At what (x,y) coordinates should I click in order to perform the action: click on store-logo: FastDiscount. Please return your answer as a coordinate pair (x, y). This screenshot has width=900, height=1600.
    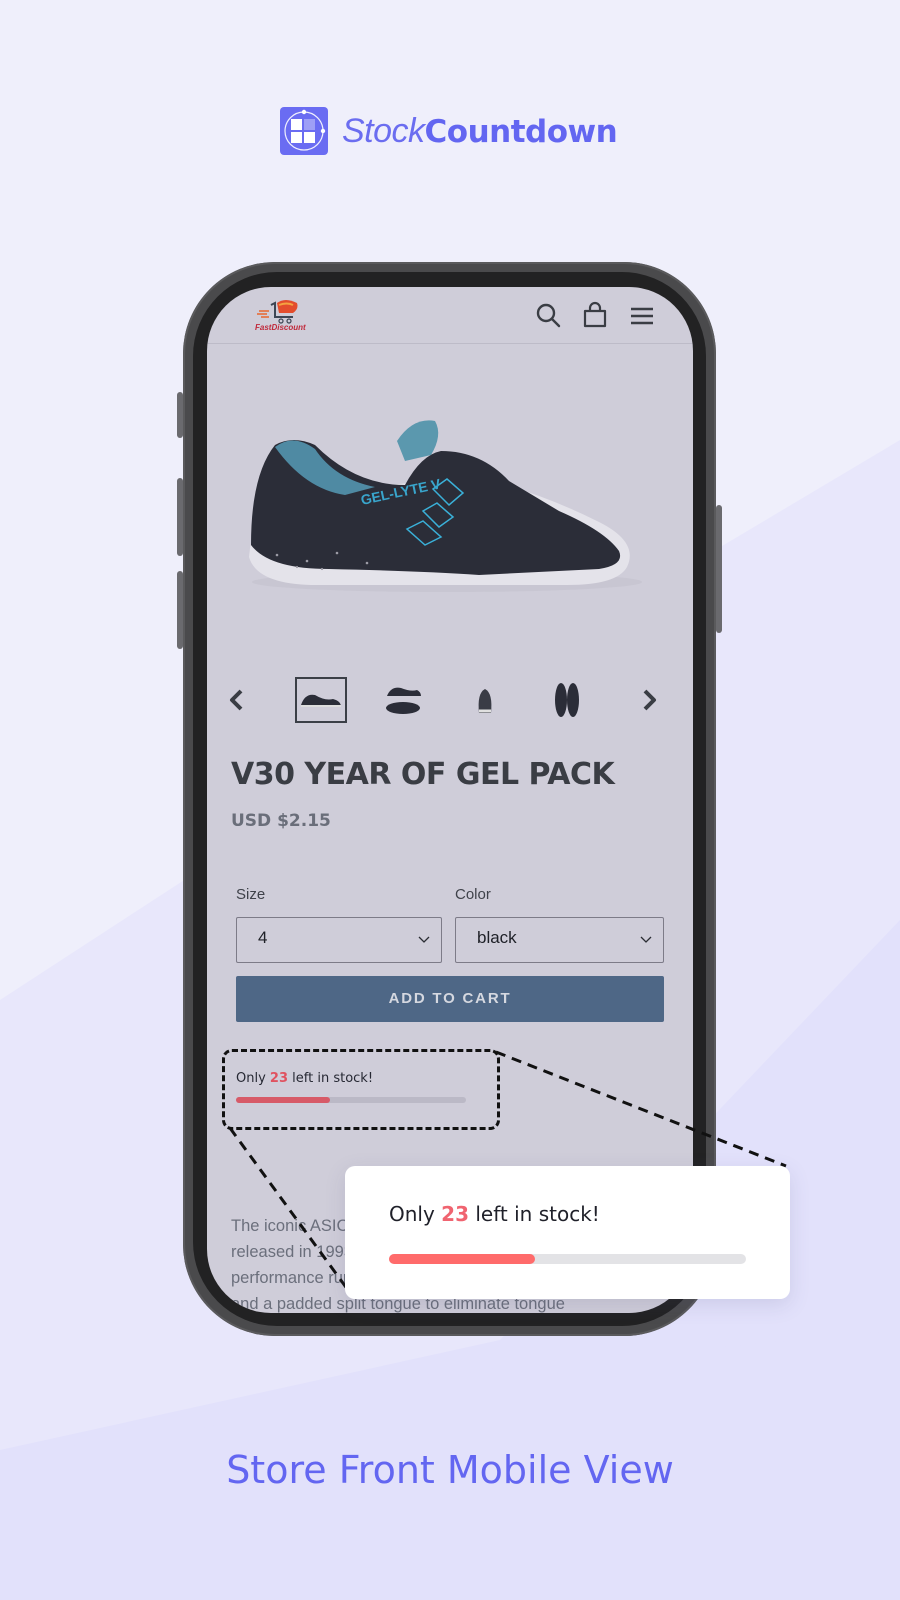
    Looking at the image, I should click on (280, 317).